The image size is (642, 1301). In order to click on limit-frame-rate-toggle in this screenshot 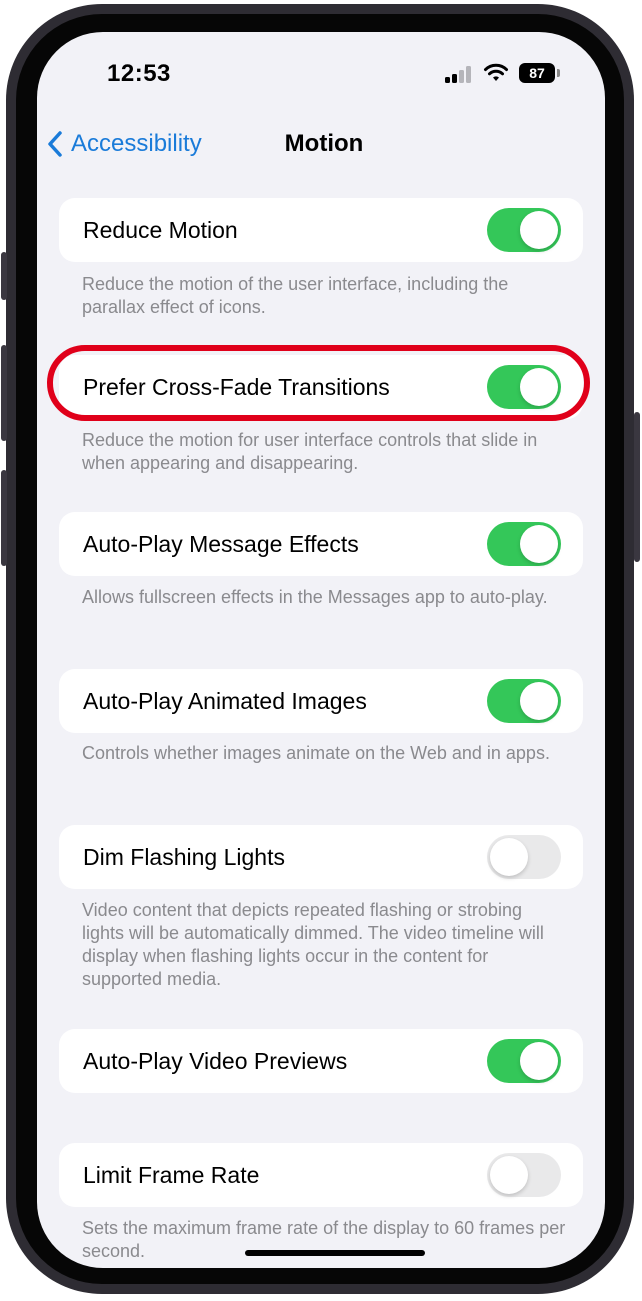, I will do `click(524, 1175)`.